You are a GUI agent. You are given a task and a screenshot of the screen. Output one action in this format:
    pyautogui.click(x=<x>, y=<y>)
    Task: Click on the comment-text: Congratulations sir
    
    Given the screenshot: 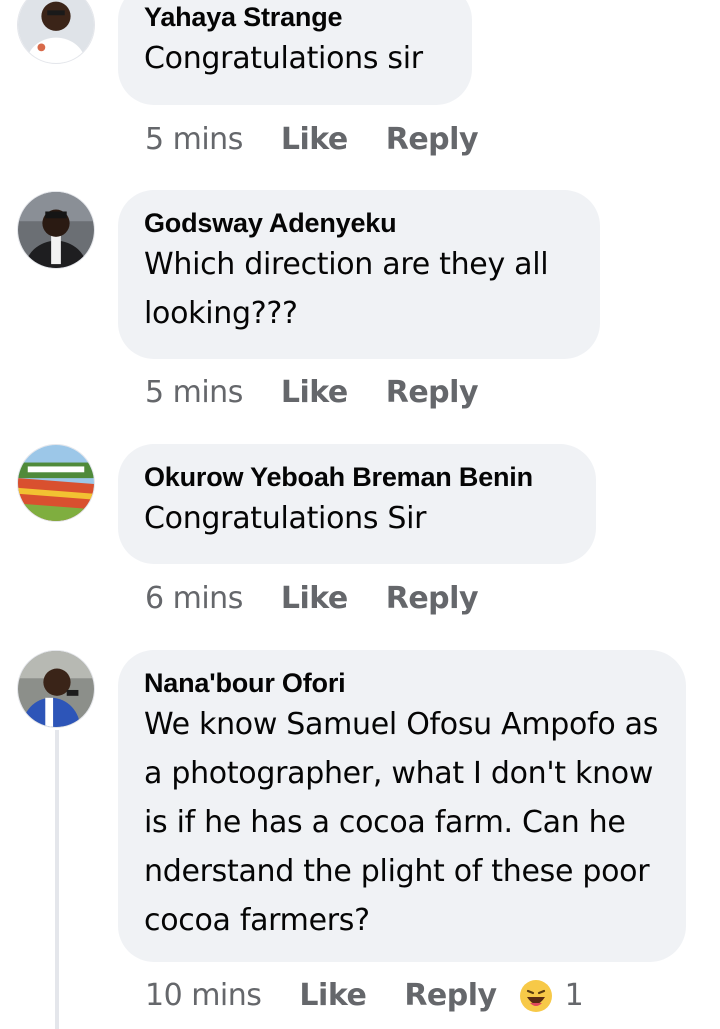 What is the action you would take?
    pyautogui.click(x=283, y=58)
    